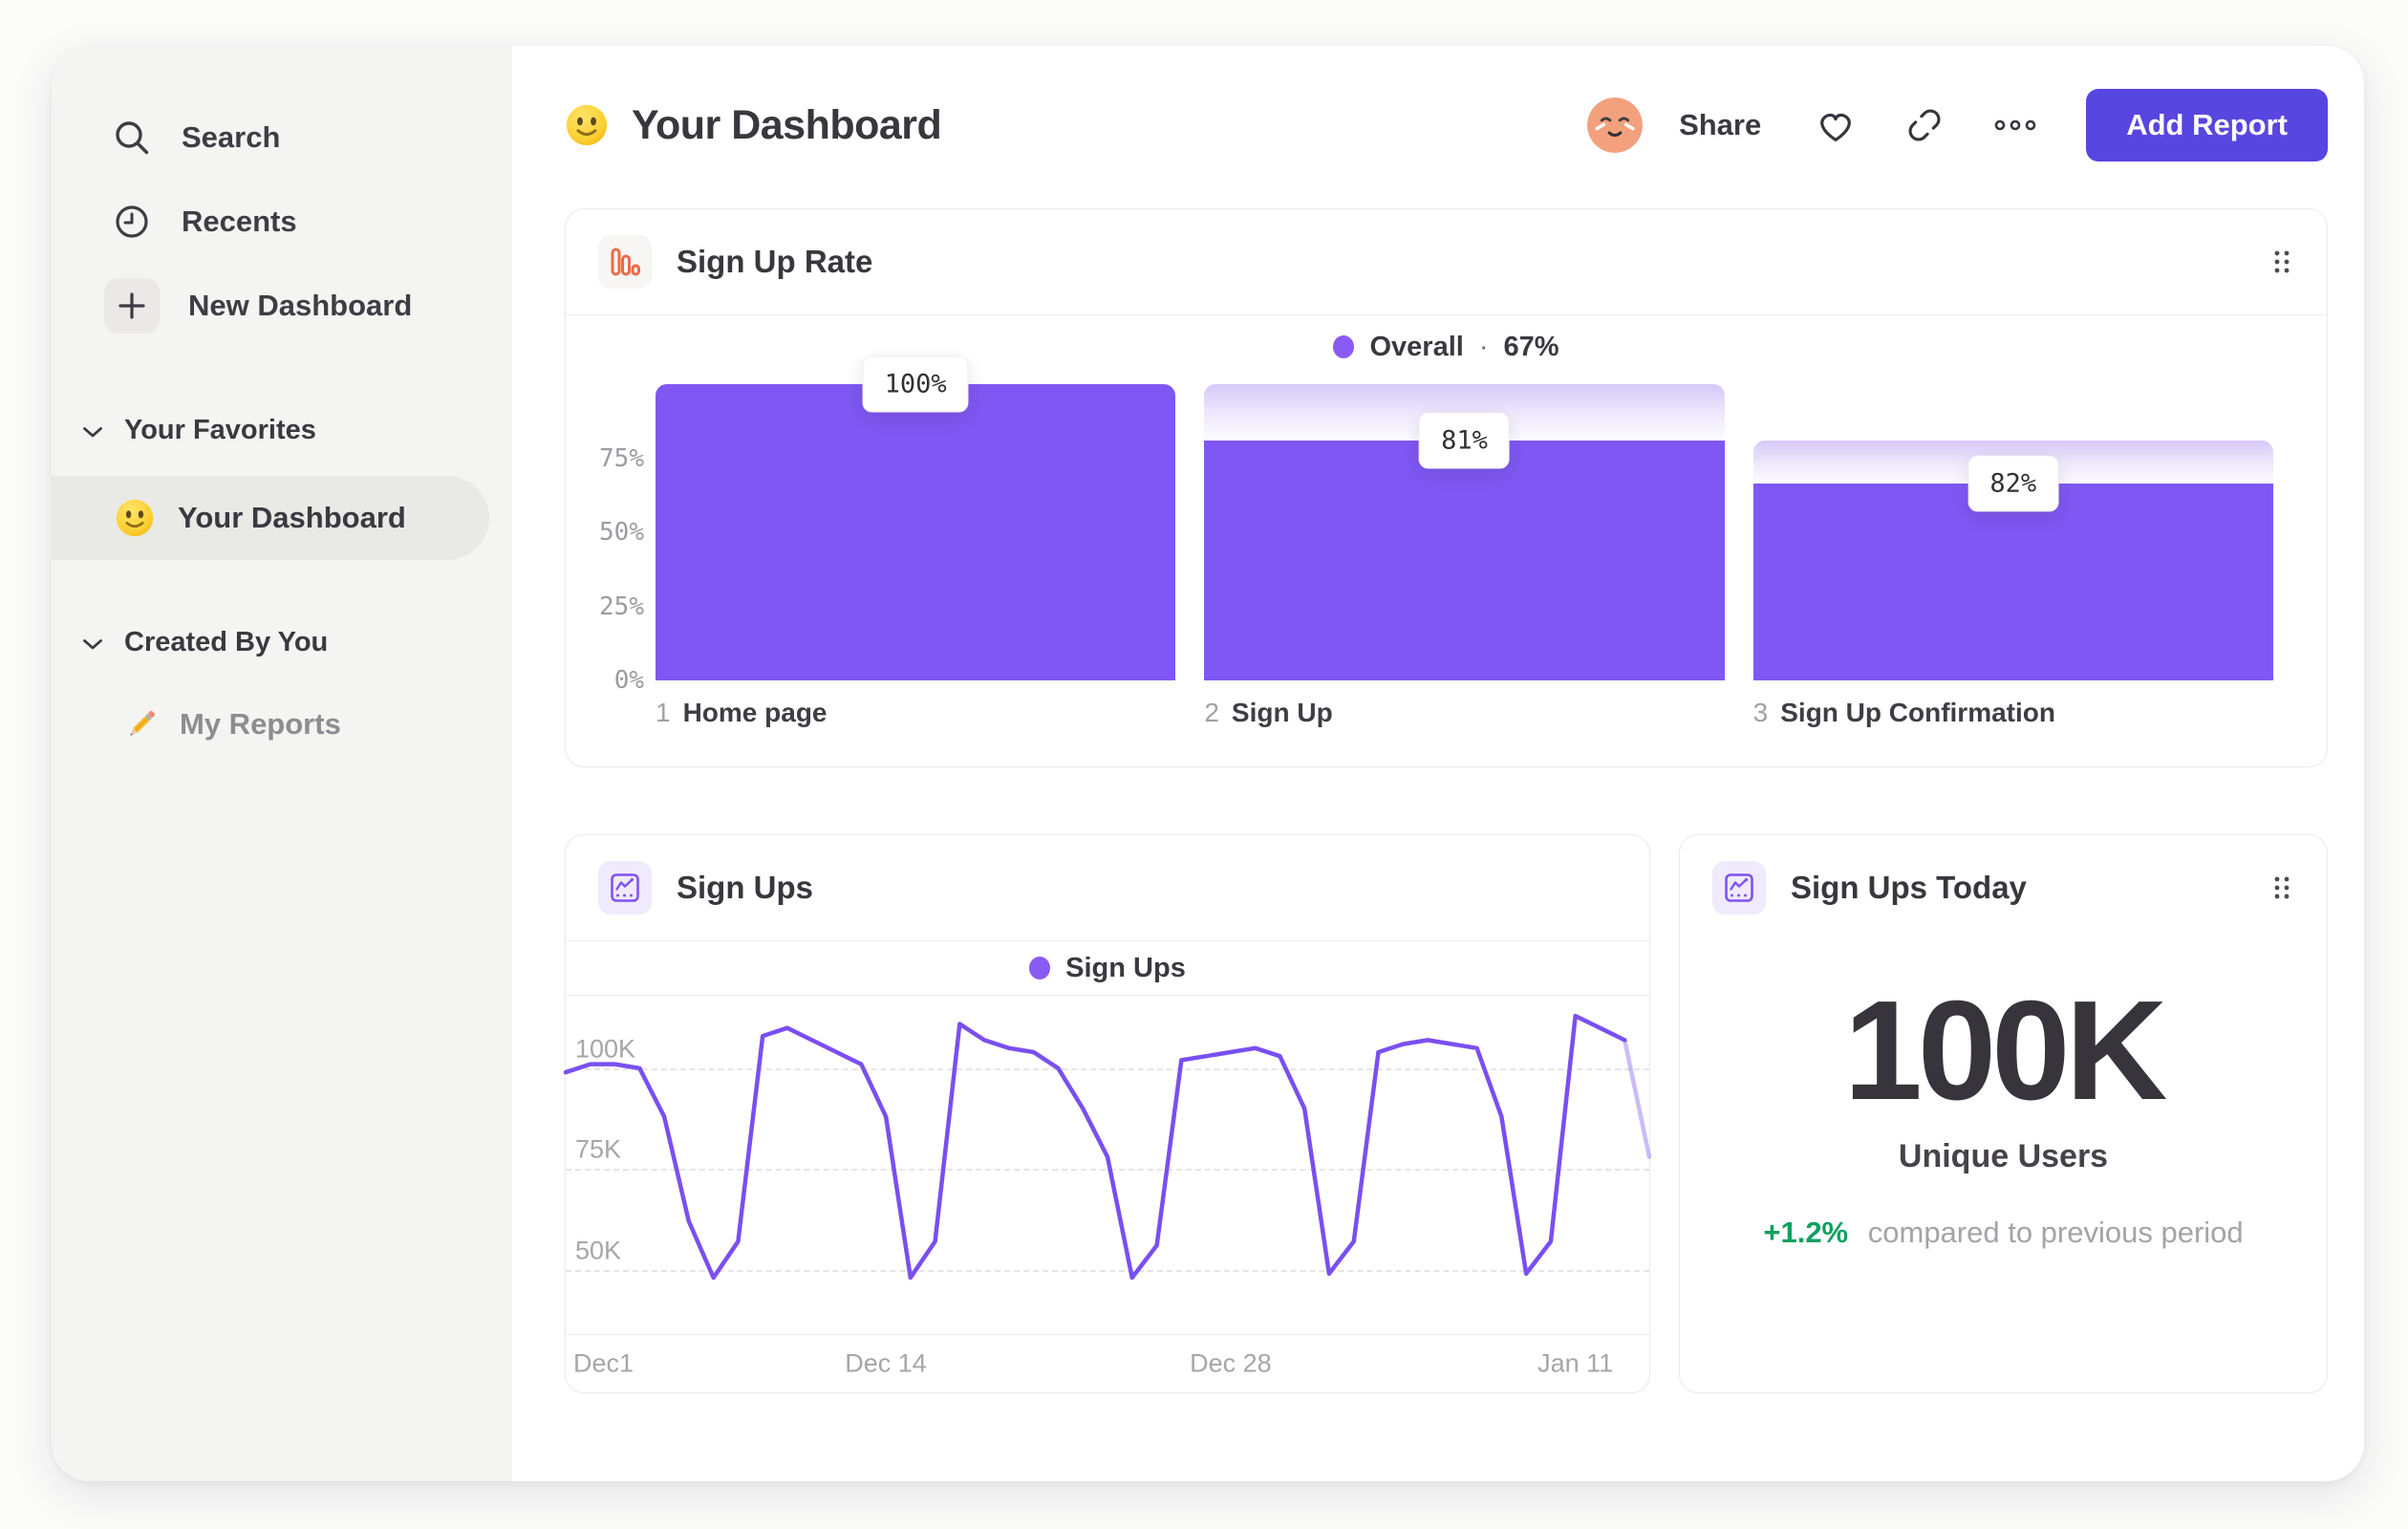  Describe the element at coordinates (2207, 125) in the screenshot. I see `add-report-button: Add Report` at that location.